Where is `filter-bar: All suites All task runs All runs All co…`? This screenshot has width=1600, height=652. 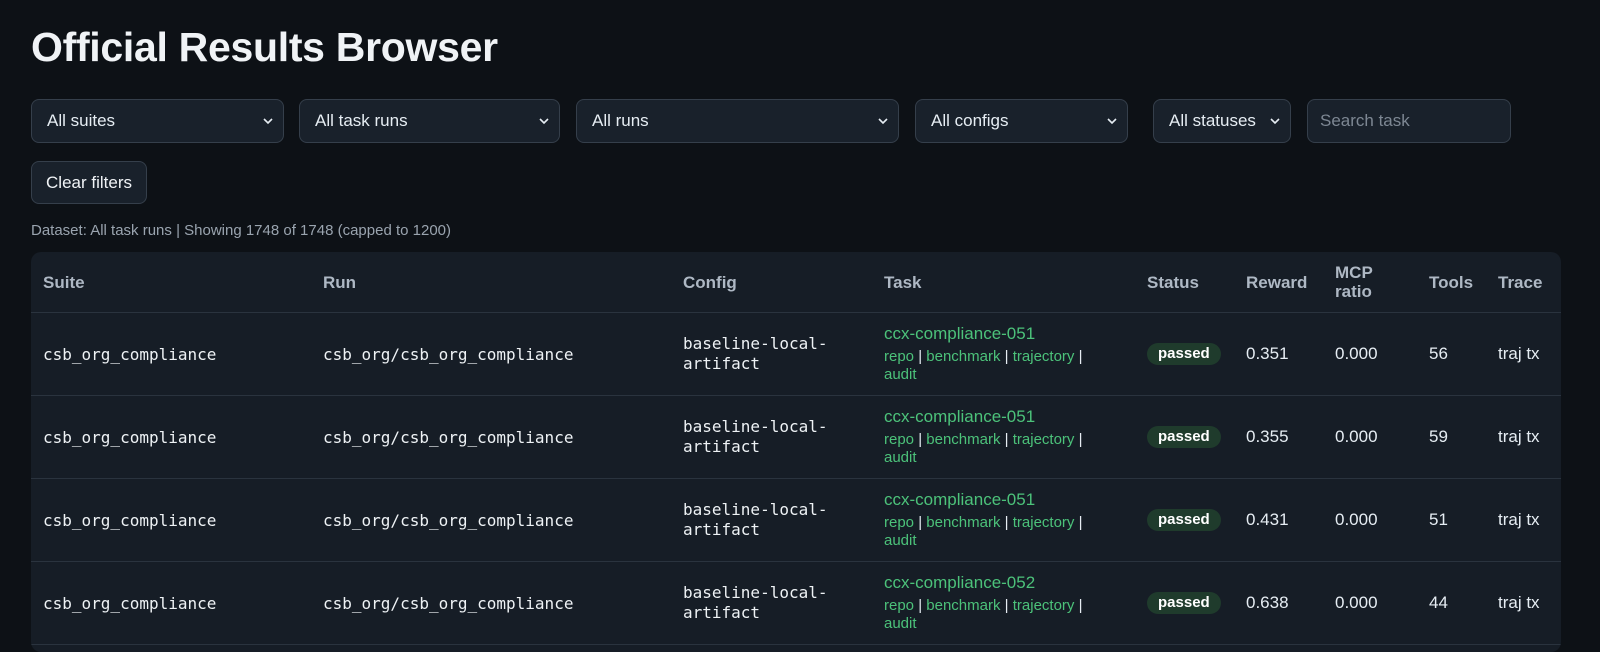
filter-bar: All suites All task runs All runs All co… is located at coordinates (796, 122).